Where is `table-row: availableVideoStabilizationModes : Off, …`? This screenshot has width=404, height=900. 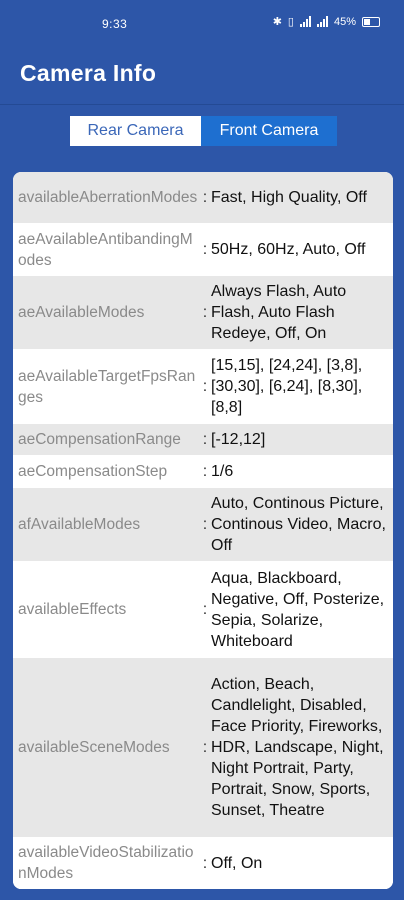
table-row: availableVideoStabilizationModes : Off, … is located at coordinates (203, 863).